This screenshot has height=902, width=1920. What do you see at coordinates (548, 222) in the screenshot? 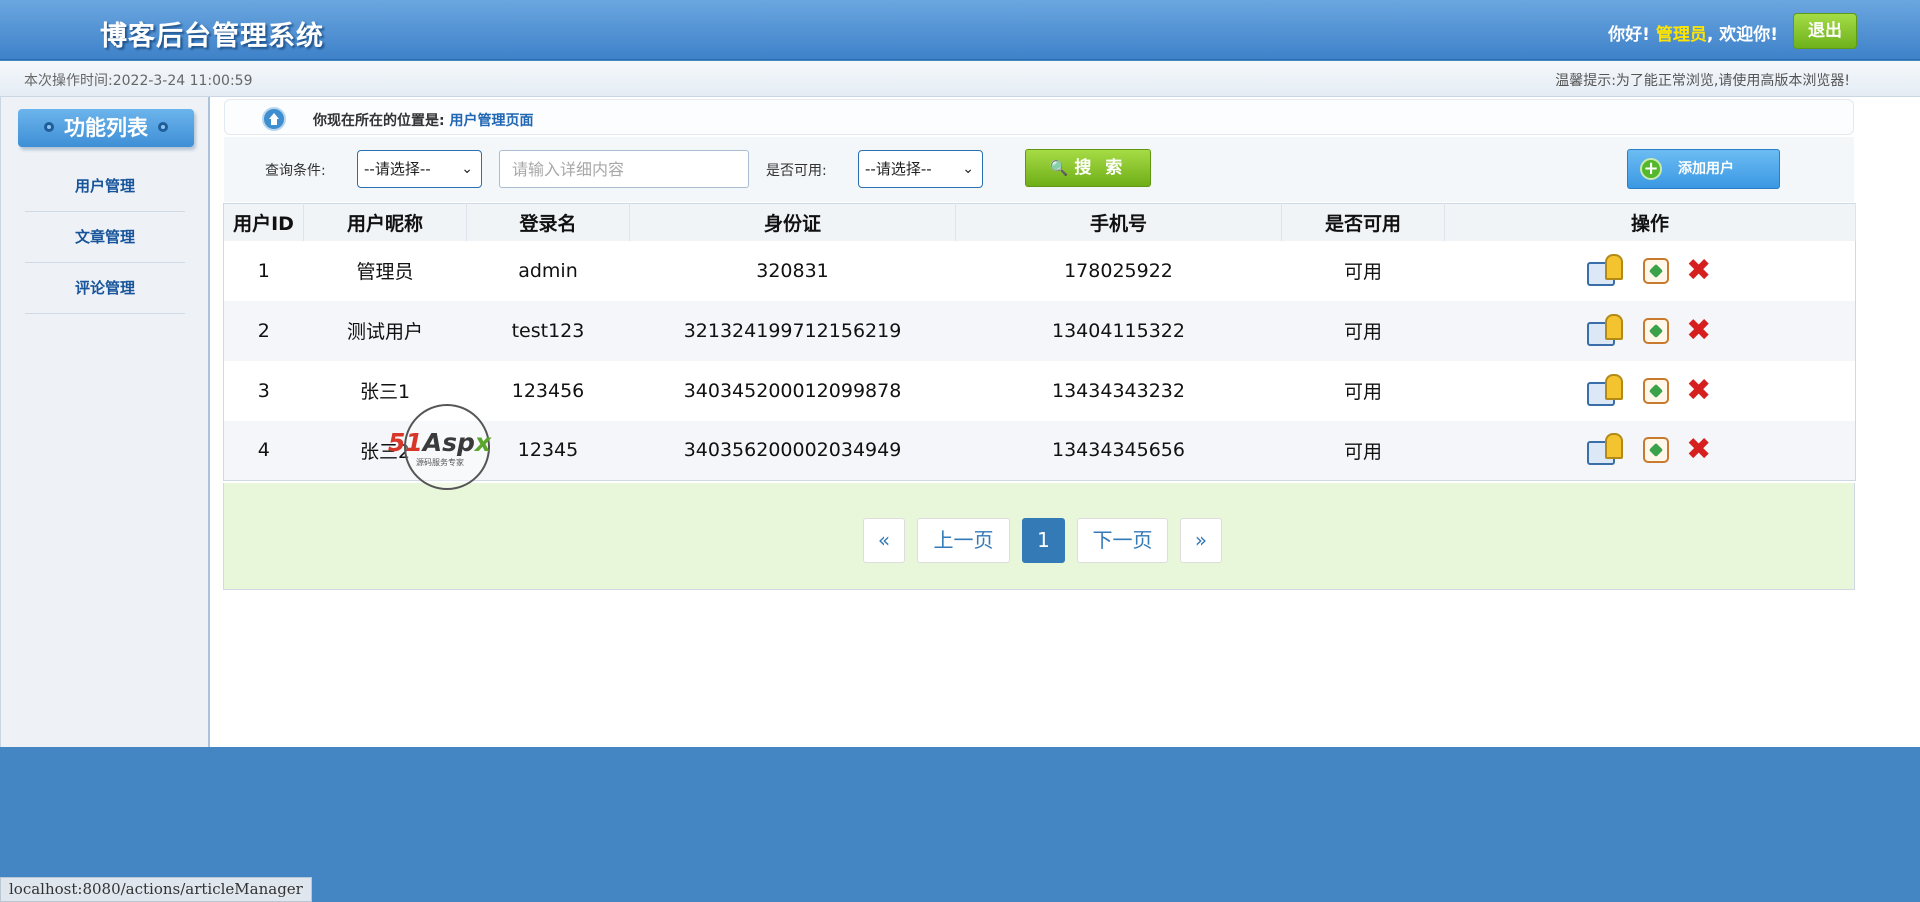
I see `column-header-login: 登录名` at bounding box center [548, 222].